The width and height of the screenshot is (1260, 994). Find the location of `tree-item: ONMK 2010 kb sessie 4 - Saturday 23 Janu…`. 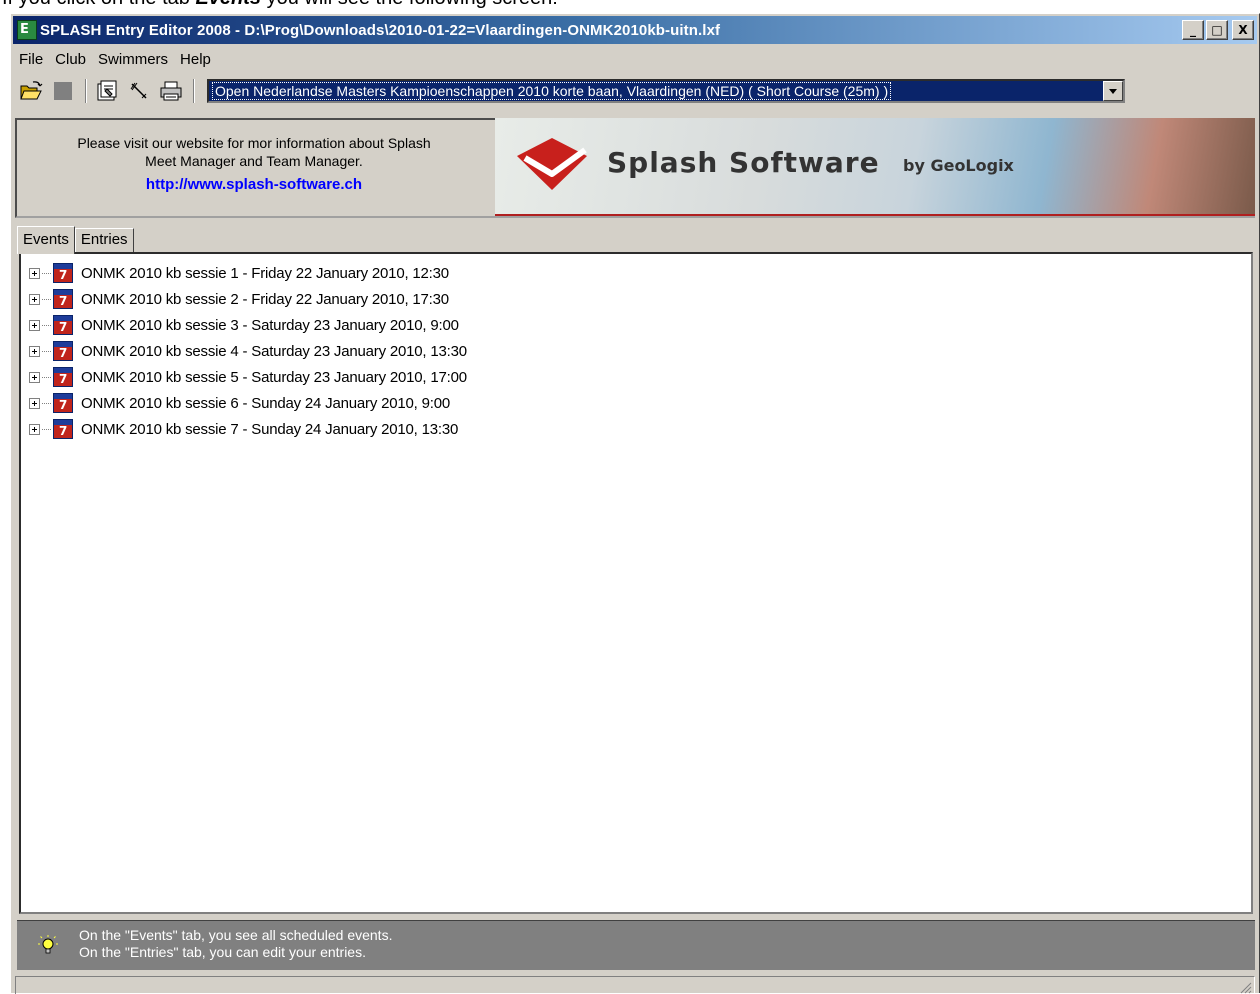

tree-item: ONMK 2010 kb sessie 4 - Saturday 23 Janu… is located at coordinates (636, 351).